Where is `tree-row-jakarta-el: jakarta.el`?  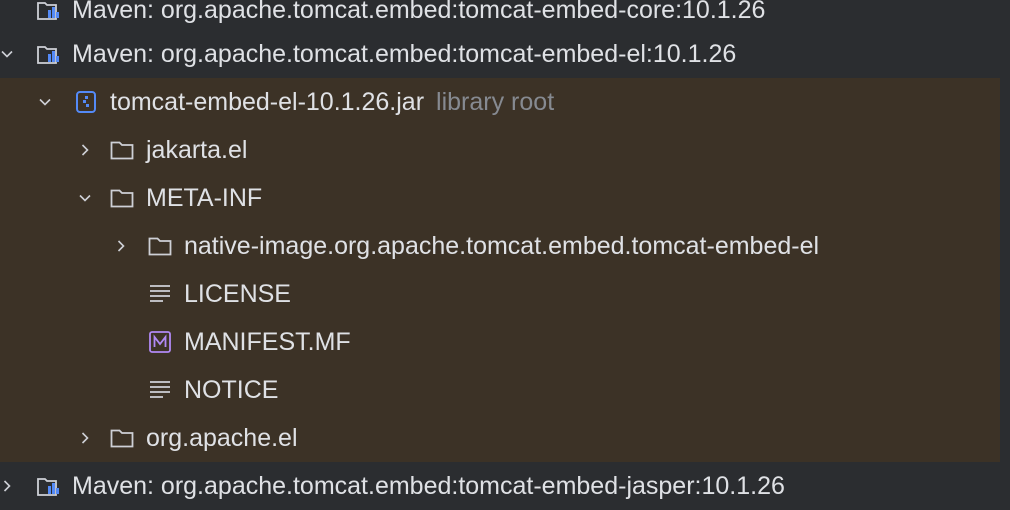 tree-row-jakarta-el: jakarta.el is located at coordinates (500, 150).